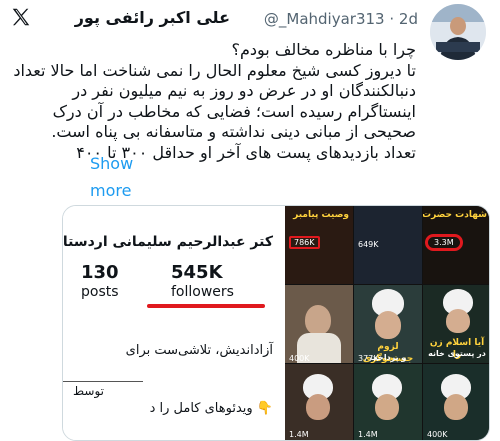 Image resolution: width=500 pixels, height=441 pixels. What do you see at coordinates (100, 272) in the screenshot?
I see `posts-count: 130` at bounding box center [100, 272].